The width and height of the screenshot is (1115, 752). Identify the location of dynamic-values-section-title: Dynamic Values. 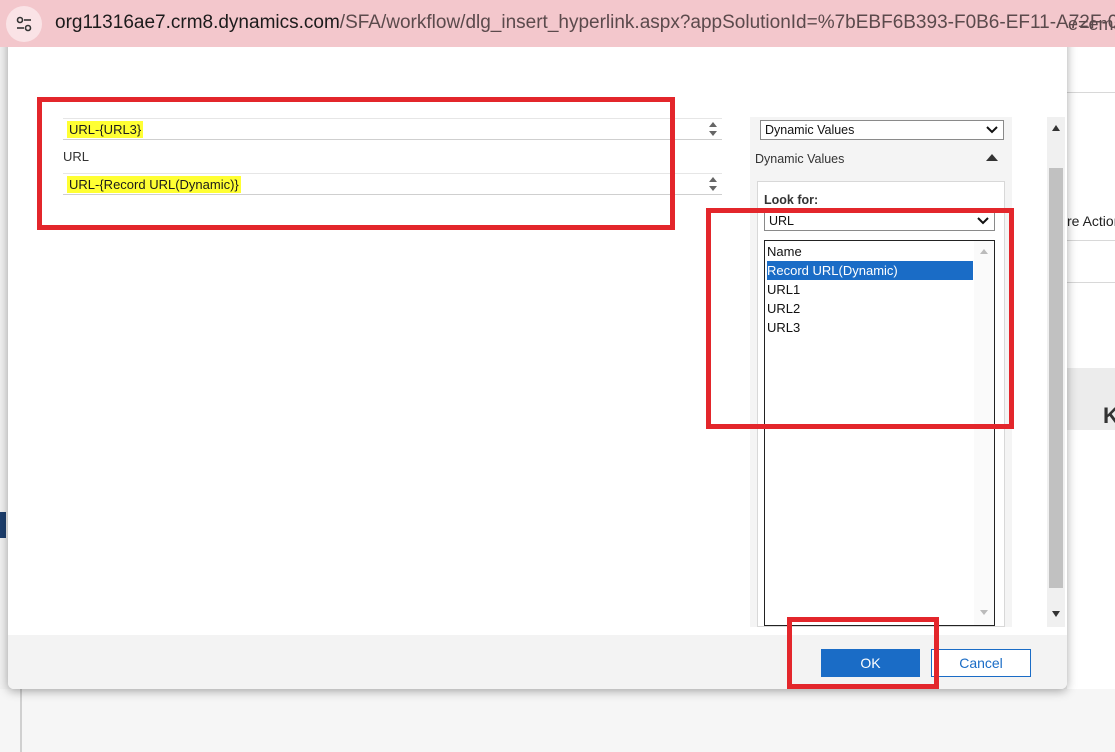
(800, 159).